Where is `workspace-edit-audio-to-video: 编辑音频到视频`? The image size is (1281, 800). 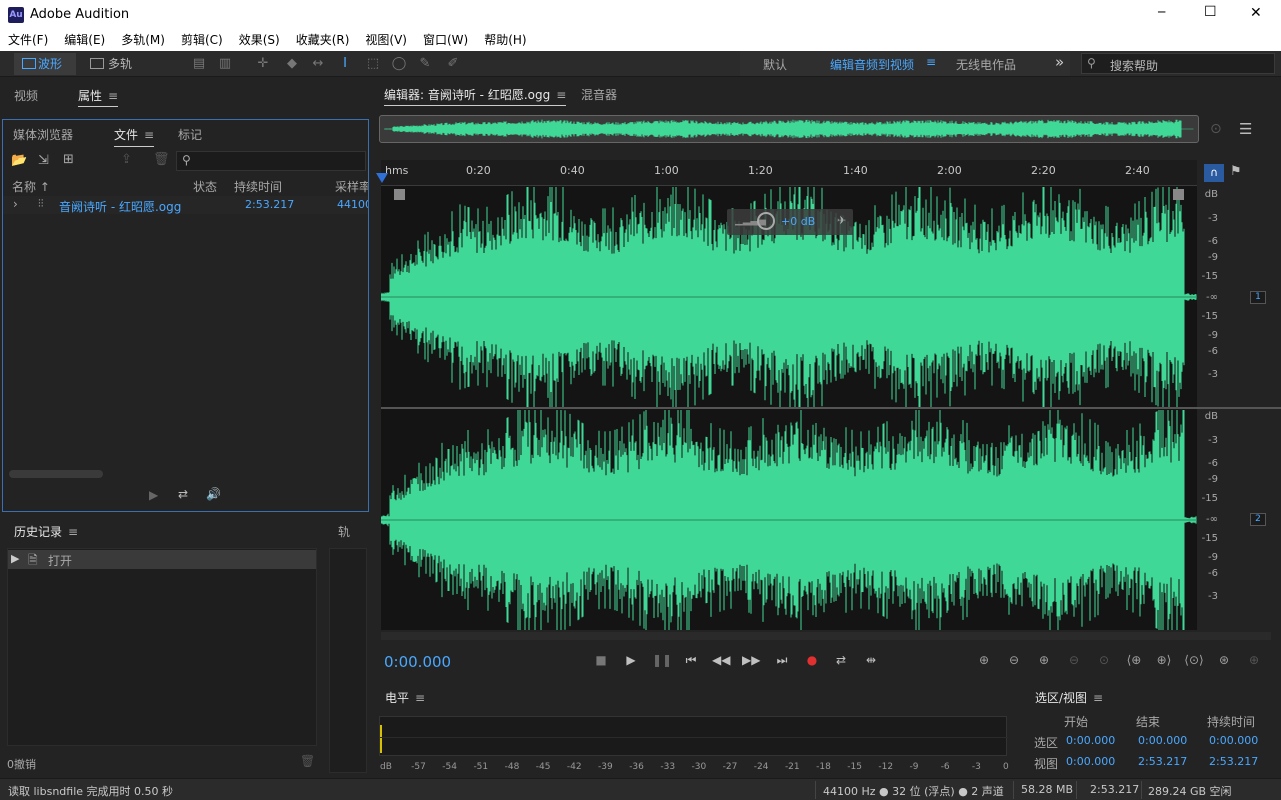 workspace-edit-audio-to-video: 编辑音频到视频 is located at coordinates (872, 64).